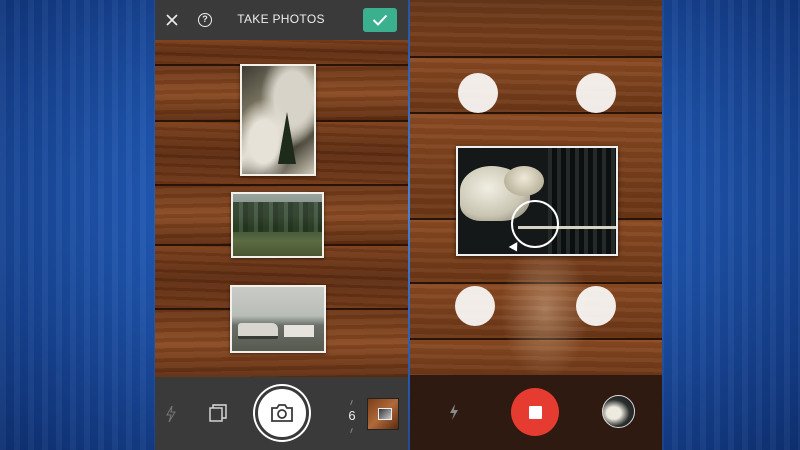 This screenshot has width=800, height=450. I want to click on camera-icon, so click(282, 413).